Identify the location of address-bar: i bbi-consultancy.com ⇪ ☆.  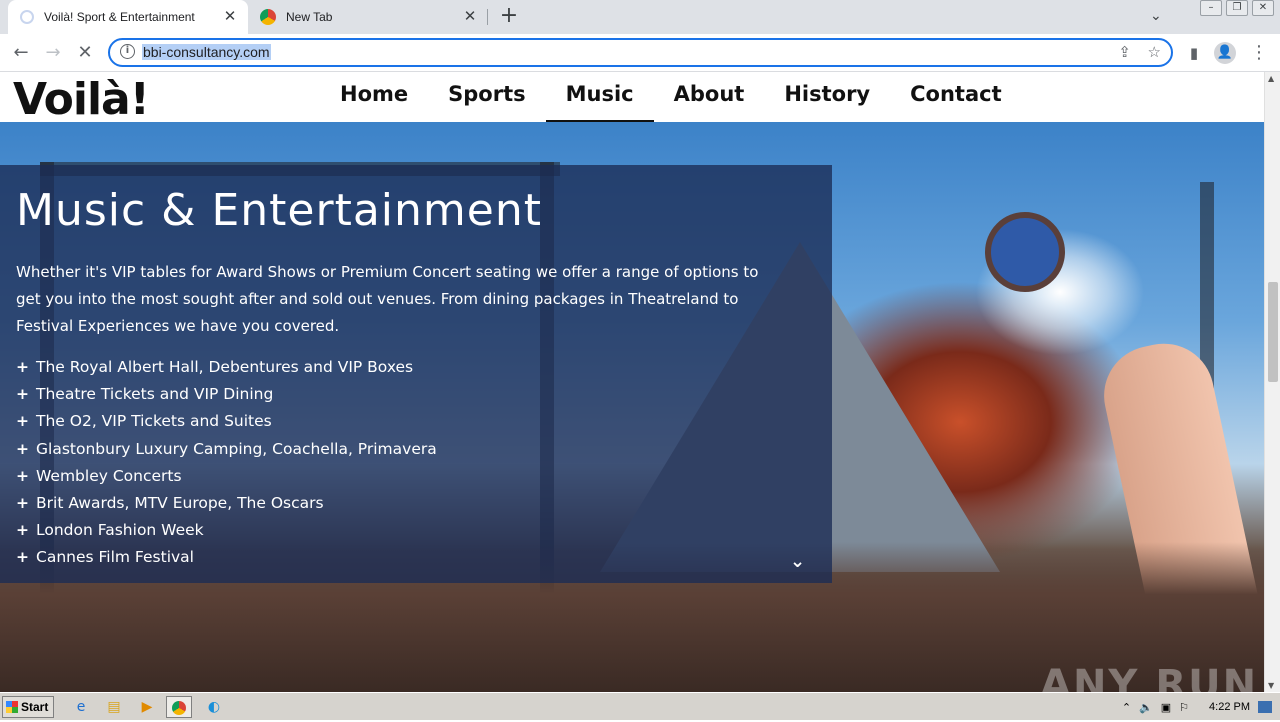
(640, 52).